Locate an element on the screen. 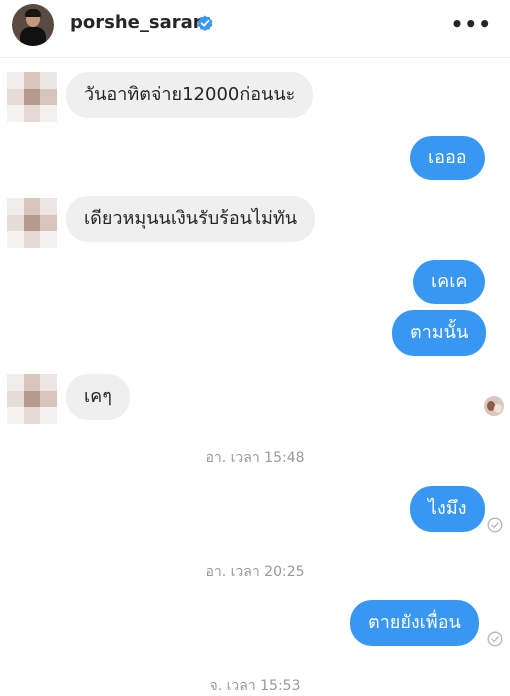 Image resolution: width=510 pixels, height=696 pixels. message-bubble-outgoing: ตายยังเพื่อน is located at coordinates (414, 623).